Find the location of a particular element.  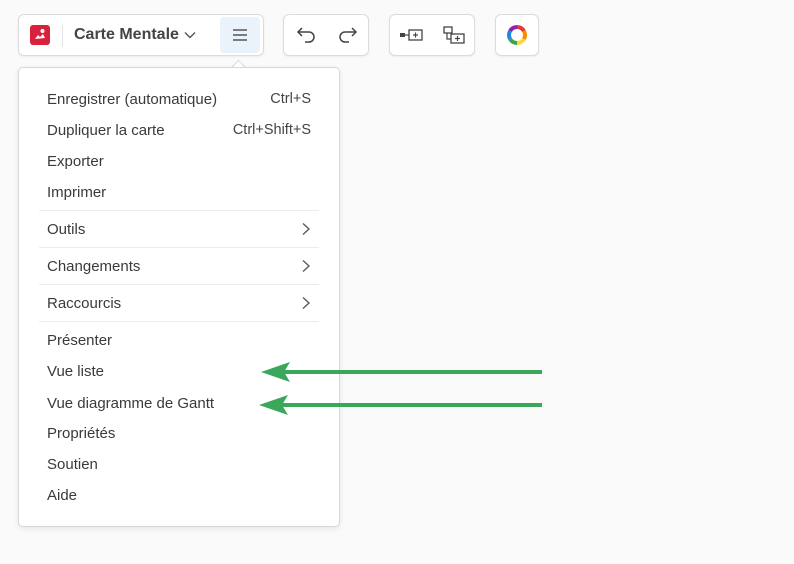

color-group is located at coordinates (517, 35).